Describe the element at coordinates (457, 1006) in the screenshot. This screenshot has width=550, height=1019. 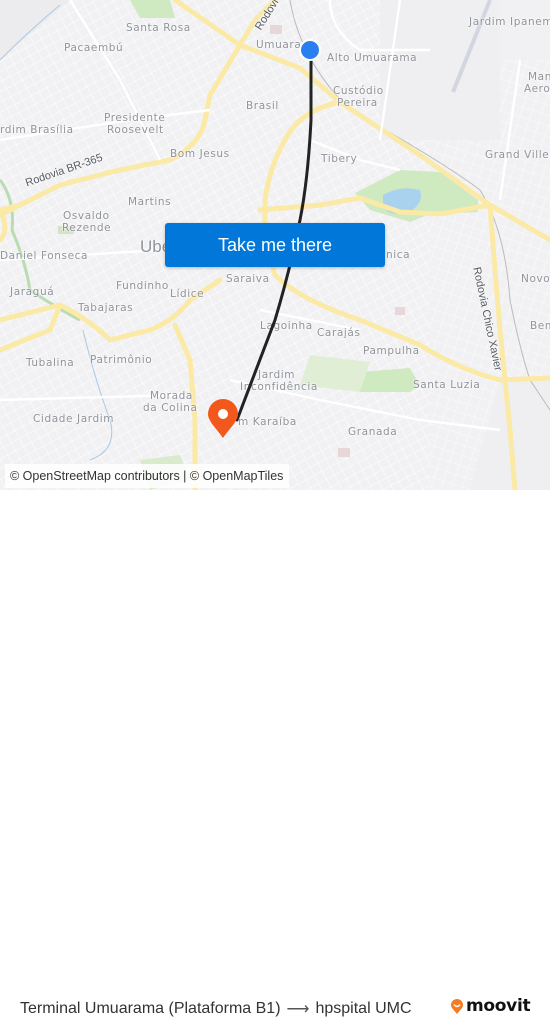
I see `moovit-pin-icon` at that location.